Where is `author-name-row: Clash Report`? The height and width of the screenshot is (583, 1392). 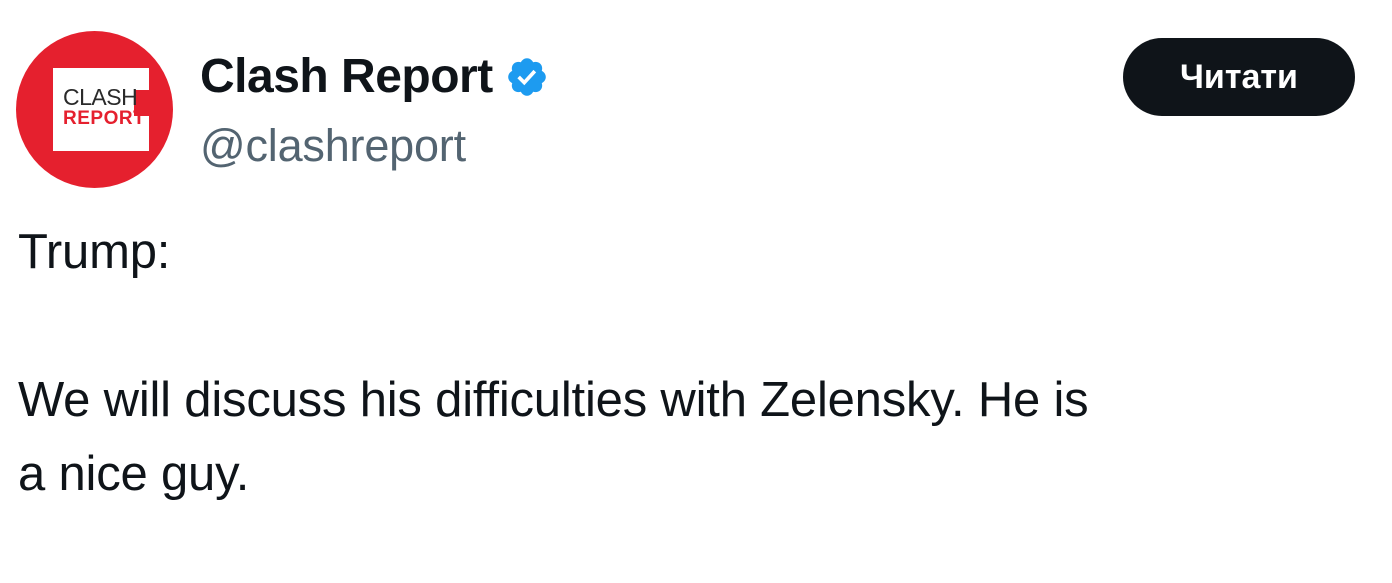
author-name-row: Clash Report is located at coordinates (374, 77).